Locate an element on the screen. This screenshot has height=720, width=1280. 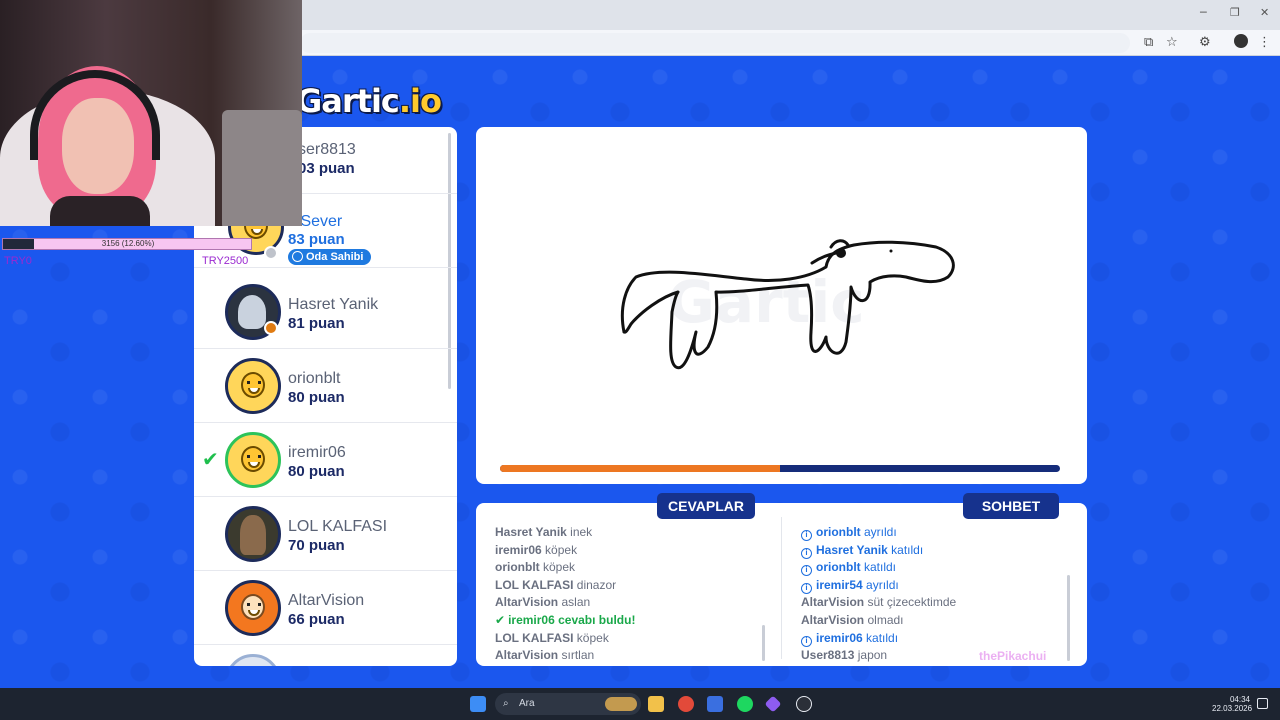
message-text: japon is located at coordinates (872, 655).